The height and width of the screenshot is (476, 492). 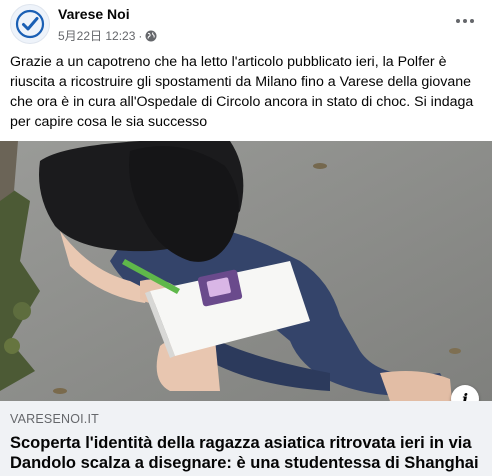 I want to click on page-name-link: Varese Noi, so click(x=94, y=14).